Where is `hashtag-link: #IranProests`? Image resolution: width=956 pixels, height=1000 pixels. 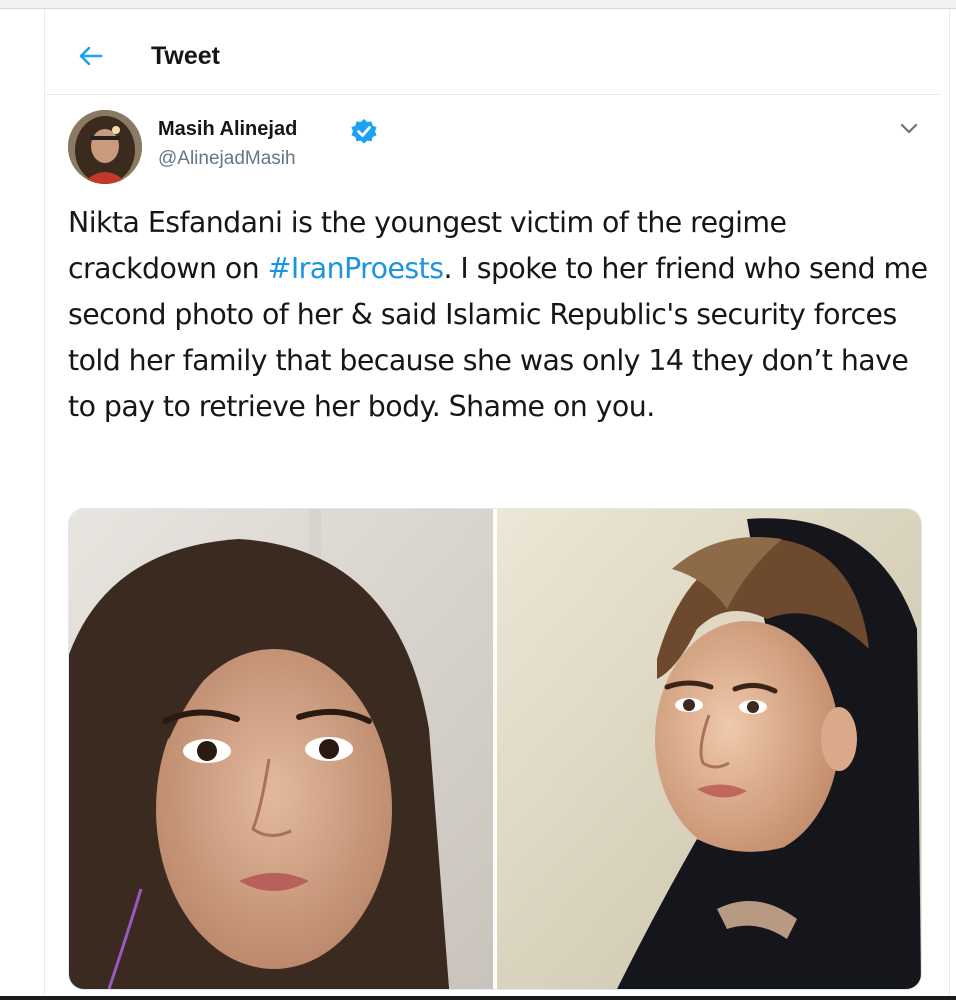
hashtag-link: #IranProests is located at coordinates (356, 268).